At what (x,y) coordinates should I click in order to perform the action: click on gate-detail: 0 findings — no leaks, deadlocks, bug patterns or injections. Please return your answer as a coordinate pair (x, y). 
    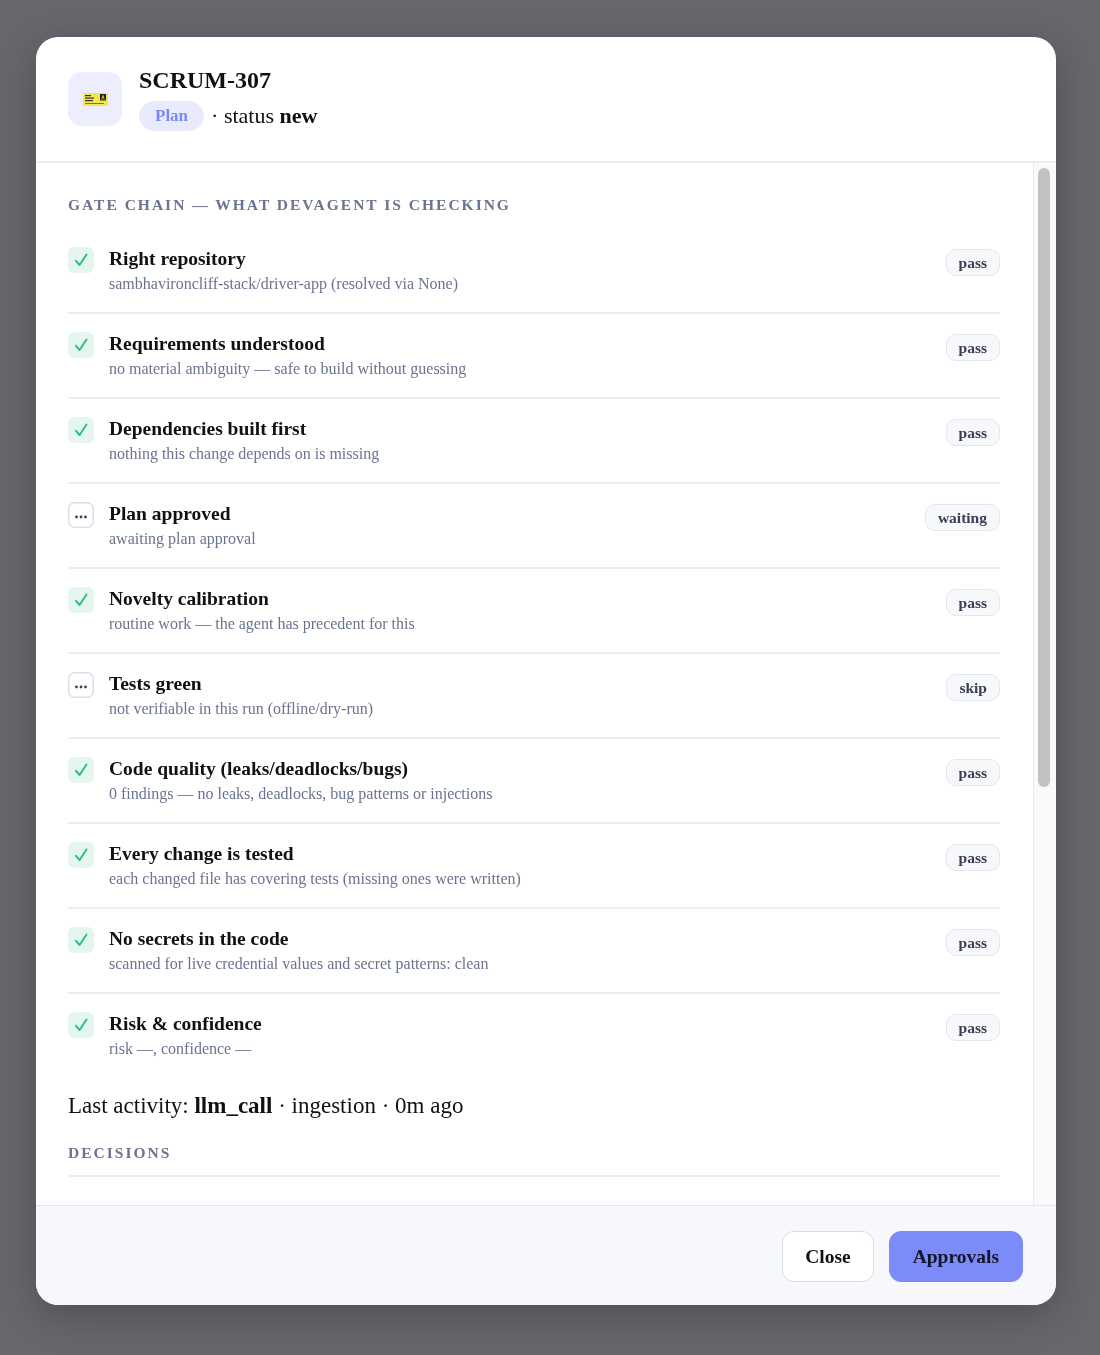
    Looking at the image, I should click on (301, 794).